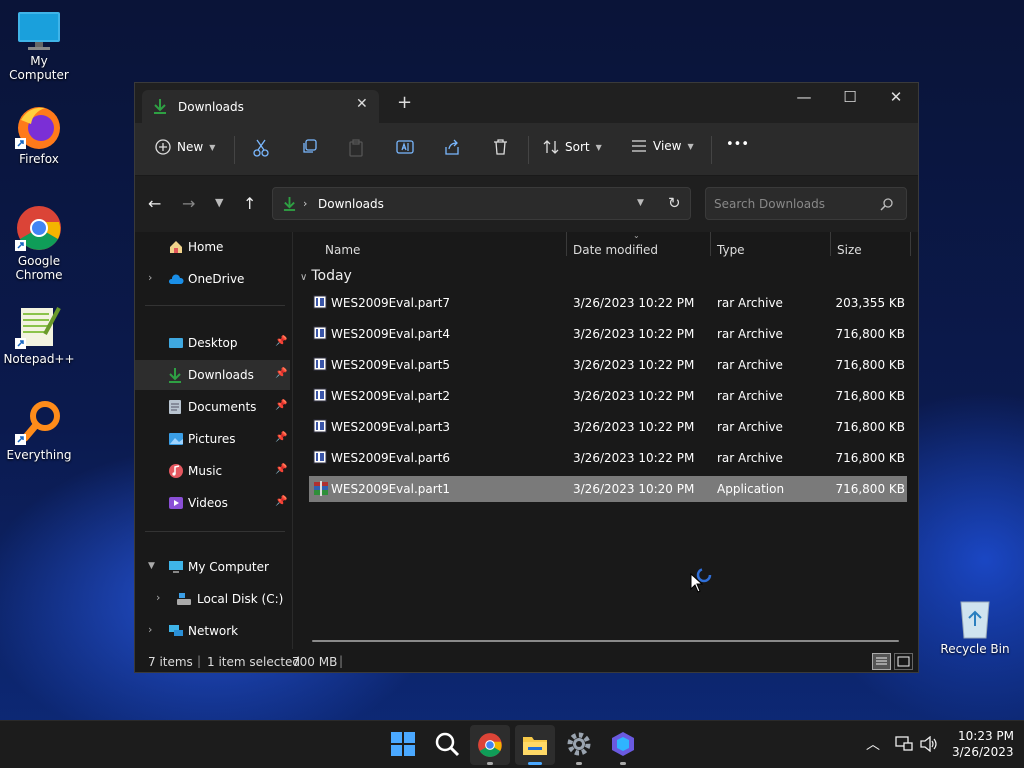 The width and height of the screenshot is (1024, 768). Describe the element at coordinates (309, 147) in the screenshot. I see `copy-icon` at that location.